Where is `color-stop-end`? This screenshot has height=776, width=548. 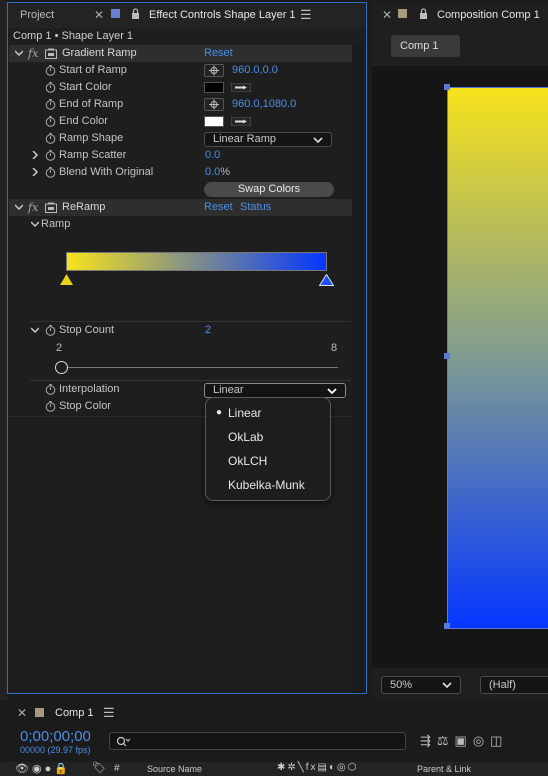
color-stop-end is located at coordinates (326, 280).